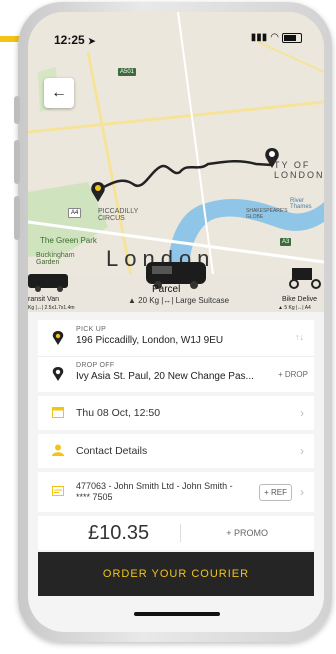 The image size is (336, 654). I want to click on account-card-icon, so click(58, 491).